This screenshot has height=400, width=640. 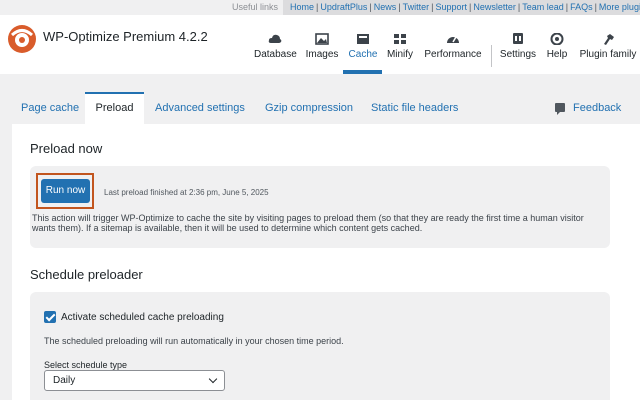 What do you see at coordinates (518, 48) in the screenshot?
I see `nav-settings: Settings` at bounding box center [518, 48].